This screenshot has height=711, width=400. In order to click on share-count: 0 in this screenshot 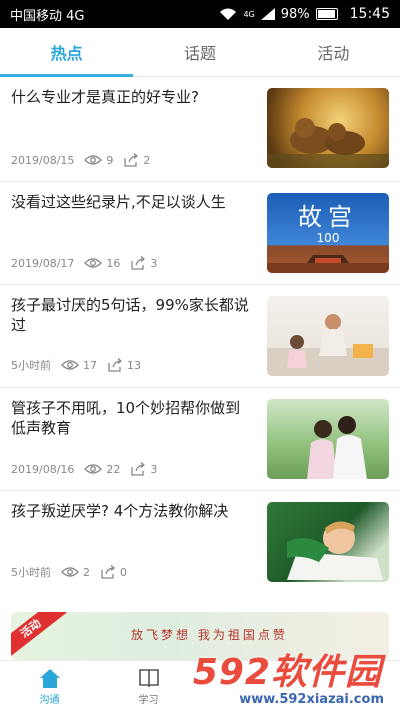, I will do `click(123, 572)`.